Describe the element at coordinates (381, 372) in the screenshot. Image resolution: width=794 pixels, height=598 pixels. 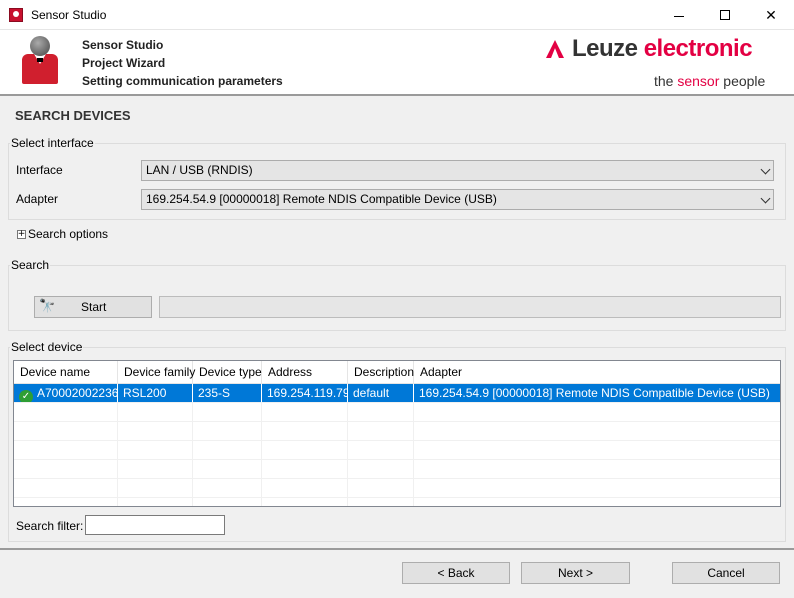
I see `column-header-description: Description` at that location.